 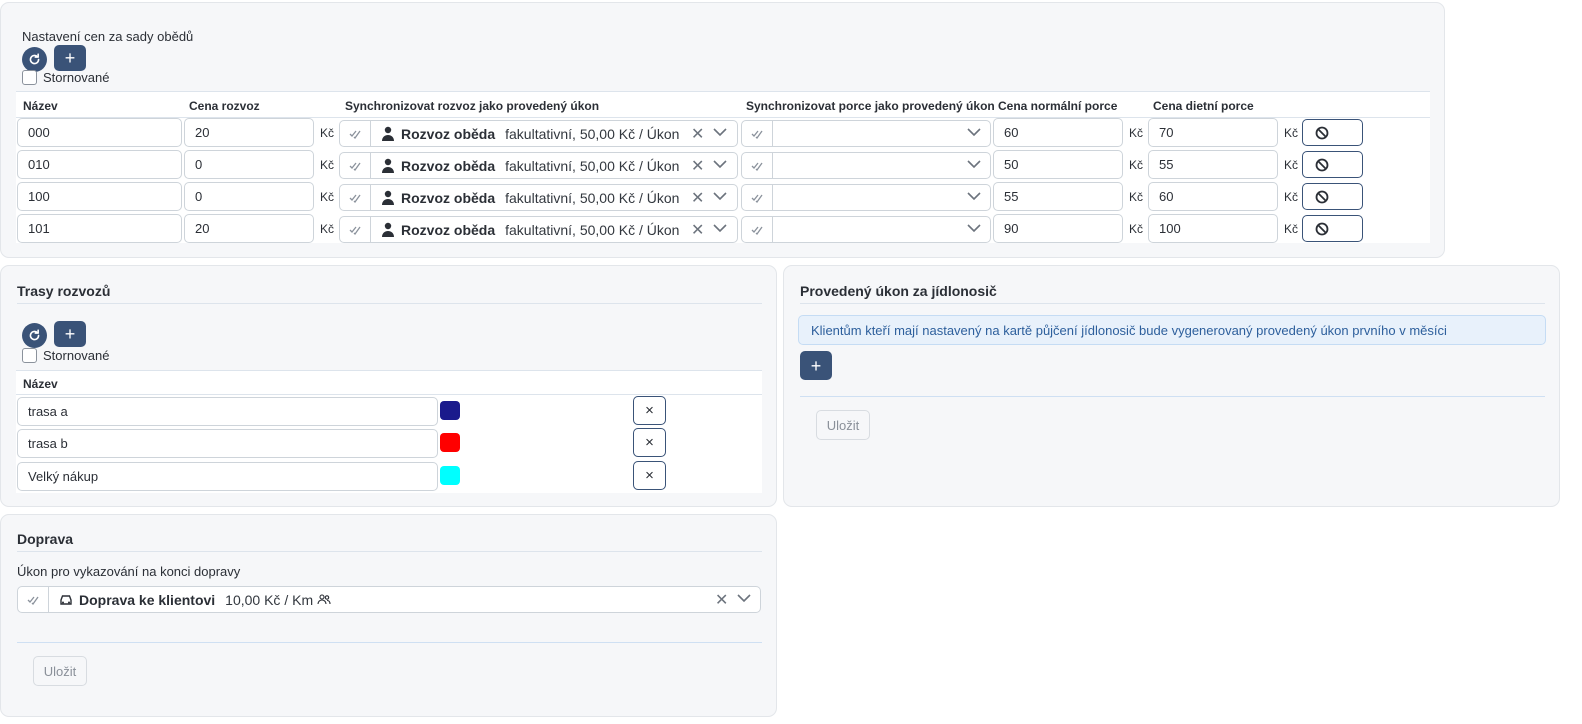 I want to click on diet-price-input: 70, so click(x=1213, y=132).